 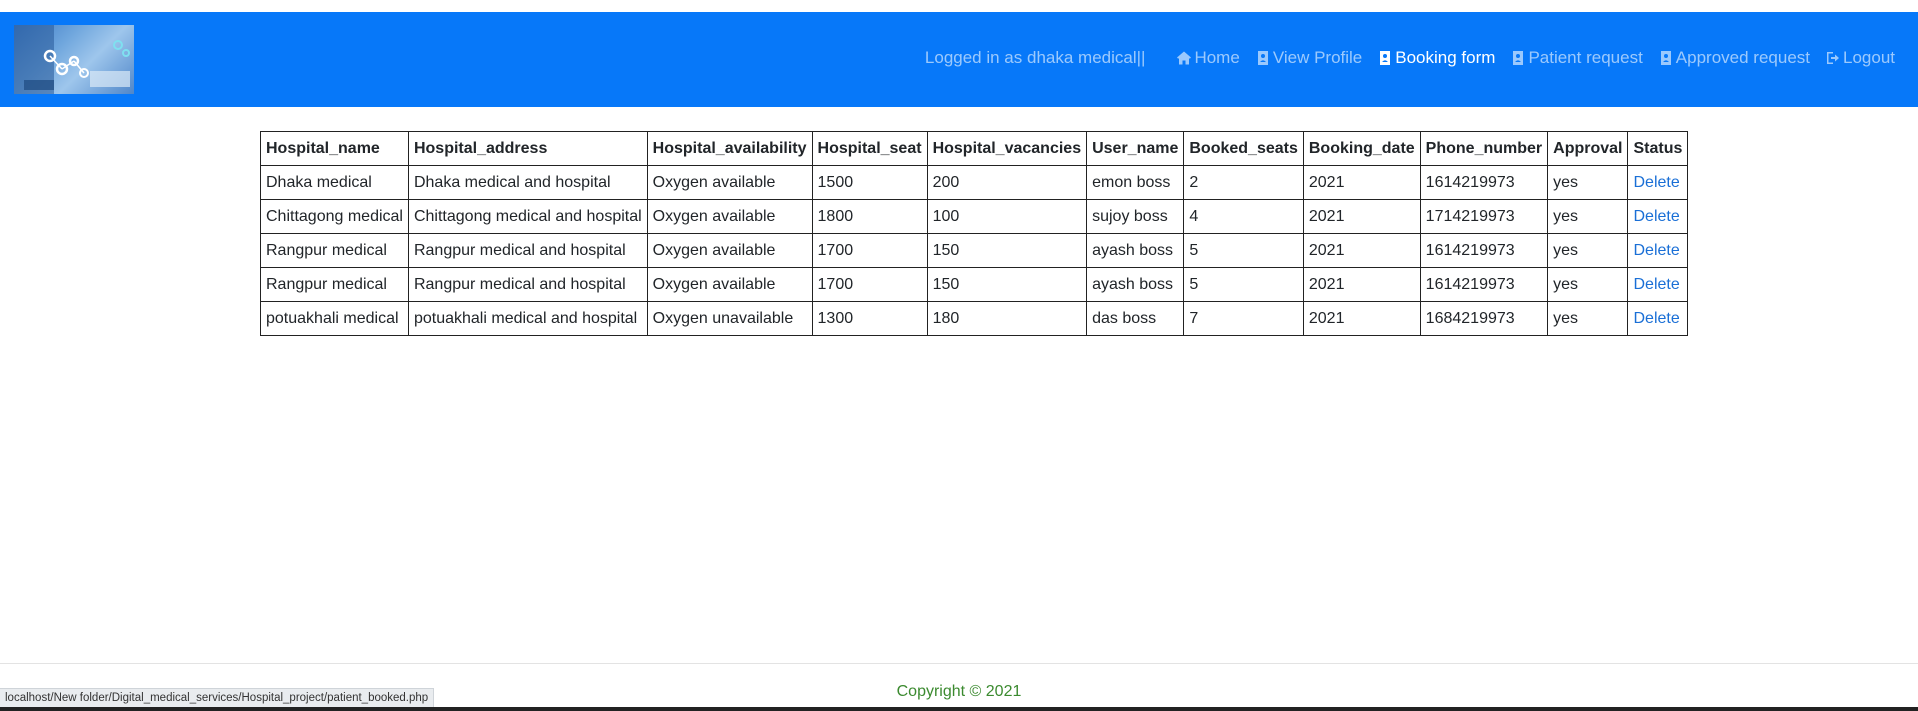 I want to click on nav-patient-request: Patient request, so click(x=1576, y=58).